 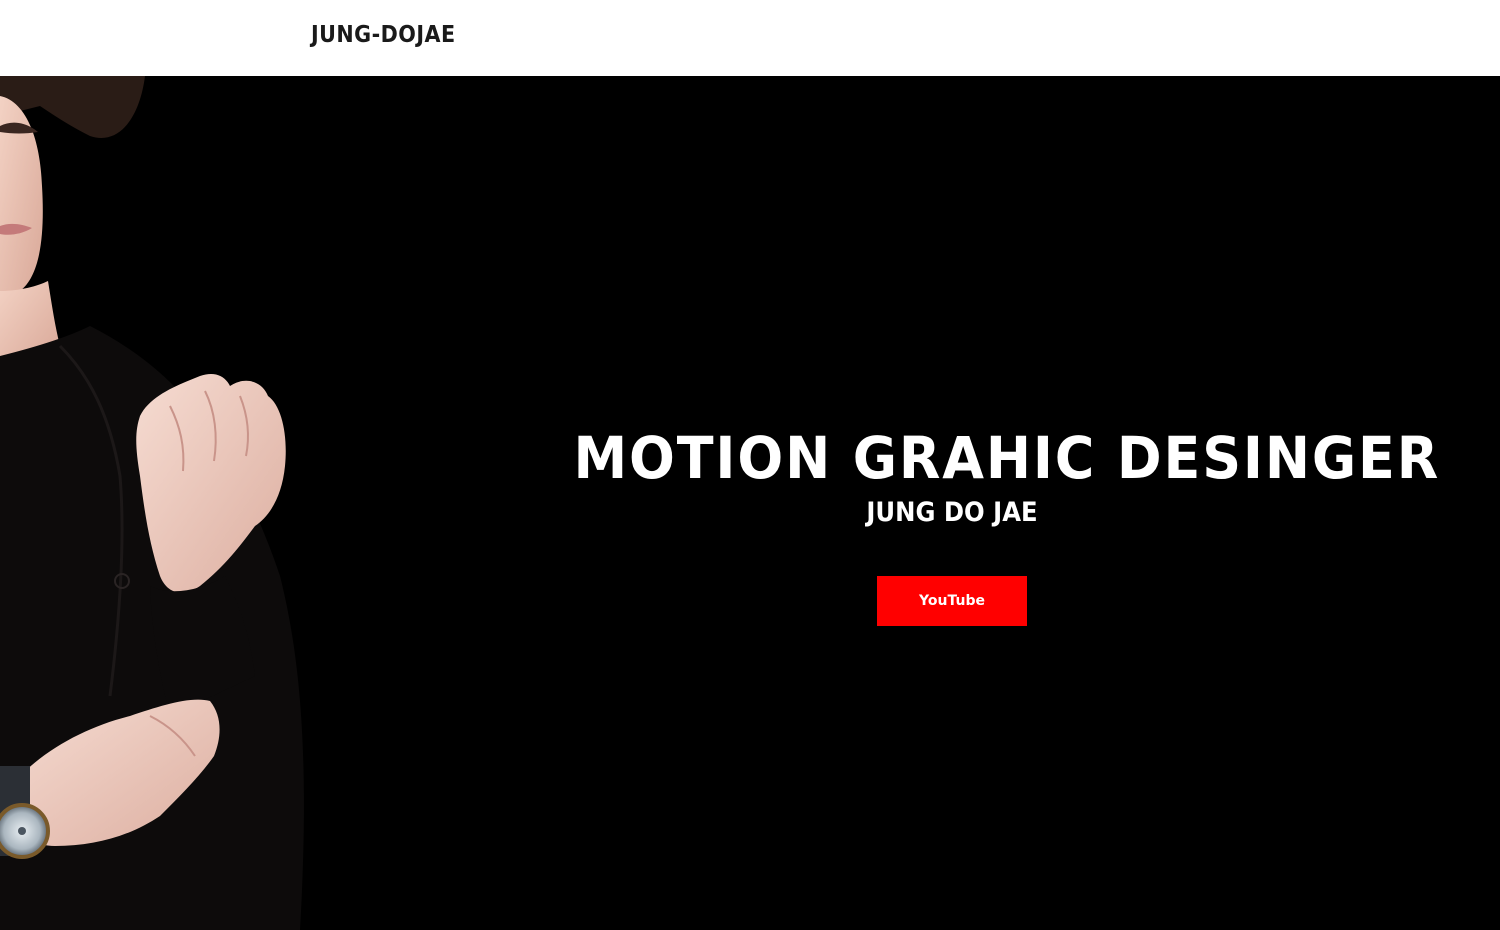 What do you see at coordinates (383, 35) in the screenshot?
I see `brand-logo-link: JUNG-DOJAE` at bounding box center [383, 35].